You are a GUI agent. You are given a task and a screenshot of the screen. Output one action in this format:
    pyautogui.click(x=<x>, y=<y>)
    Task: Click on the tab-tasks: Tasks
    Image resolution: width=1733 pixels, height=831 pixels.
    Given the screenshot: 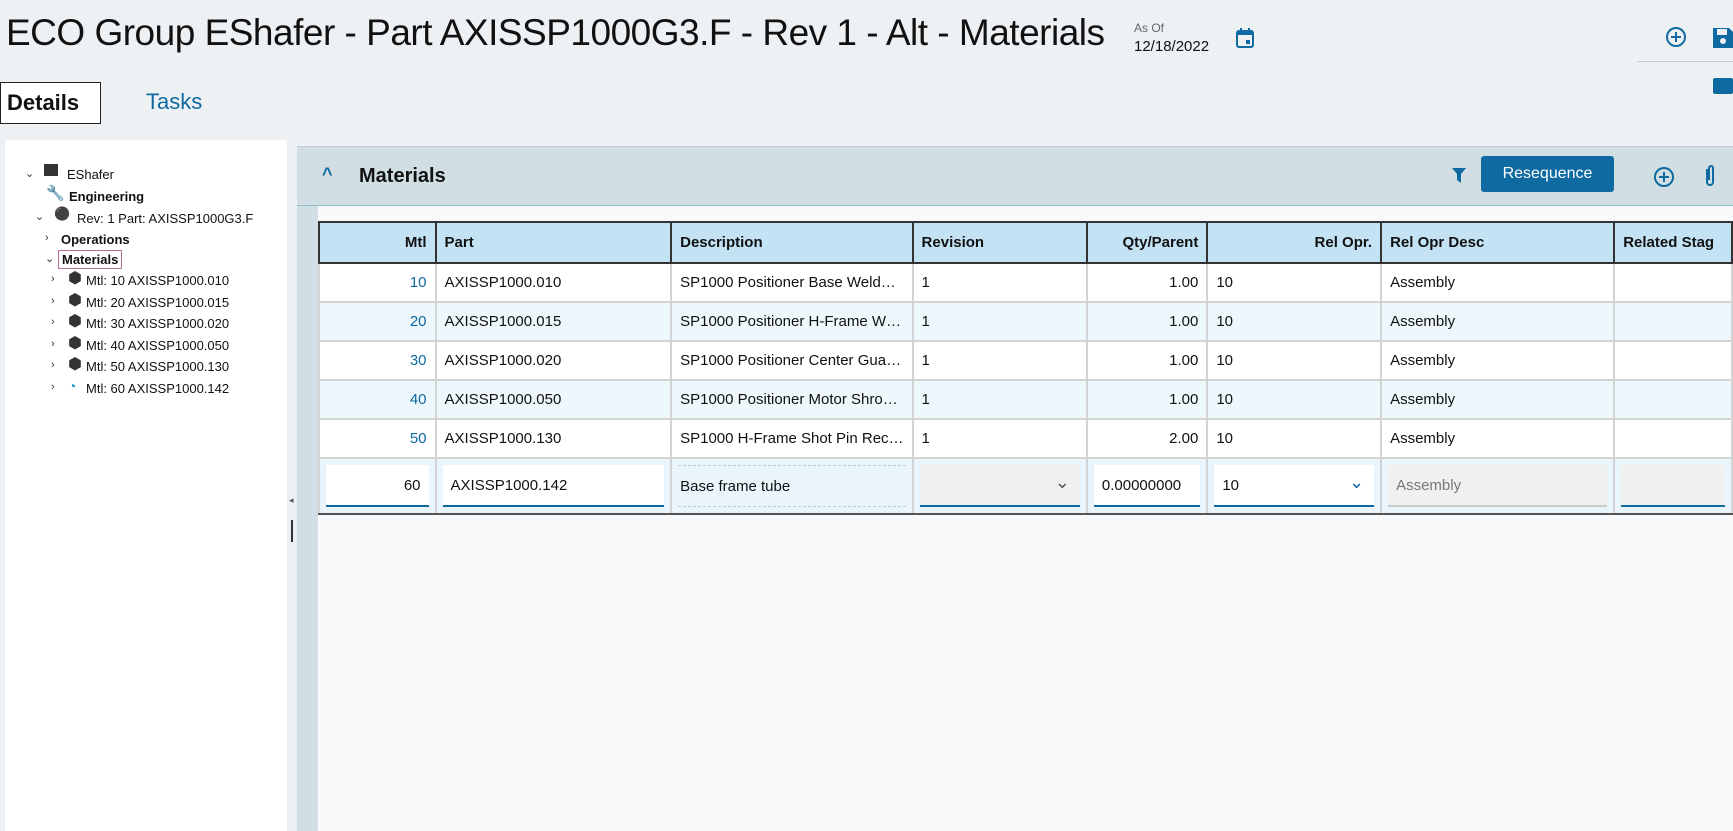 What is the action you would take?
    pyautogui.click(x=174, y=103)
    